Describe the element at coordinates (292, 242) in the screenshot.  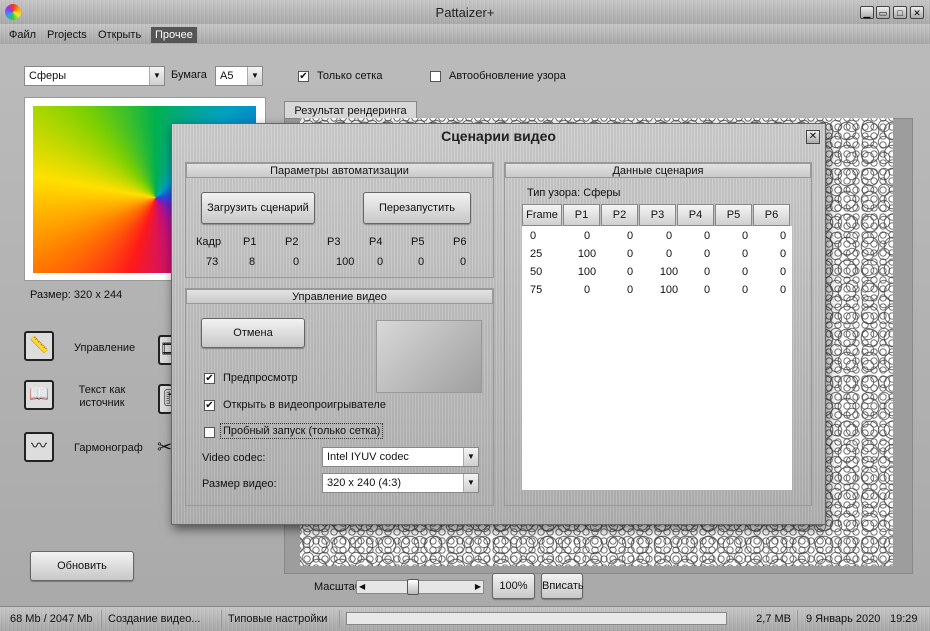
I see `p2-header: P2` at that location.